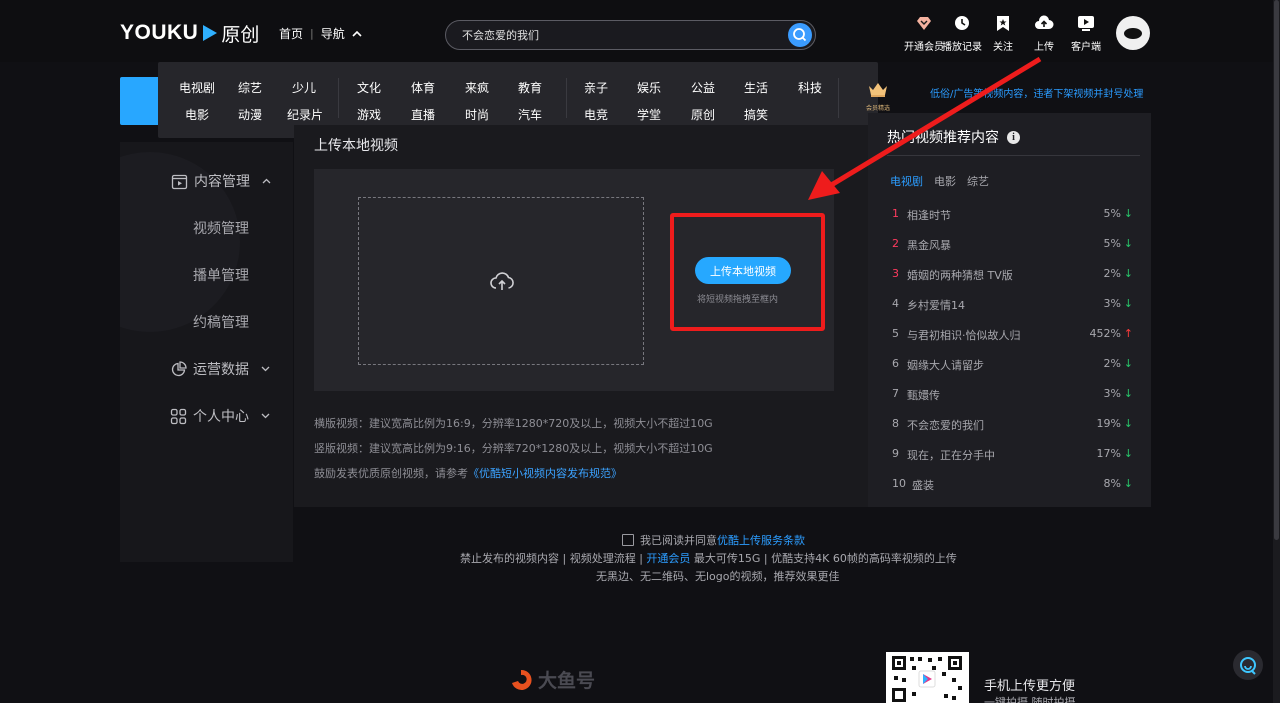  What do you see at coordinates (567, 681) in the screenshot?
I see `dayu-text: 大鱼号` at bounding box center [567, 681].